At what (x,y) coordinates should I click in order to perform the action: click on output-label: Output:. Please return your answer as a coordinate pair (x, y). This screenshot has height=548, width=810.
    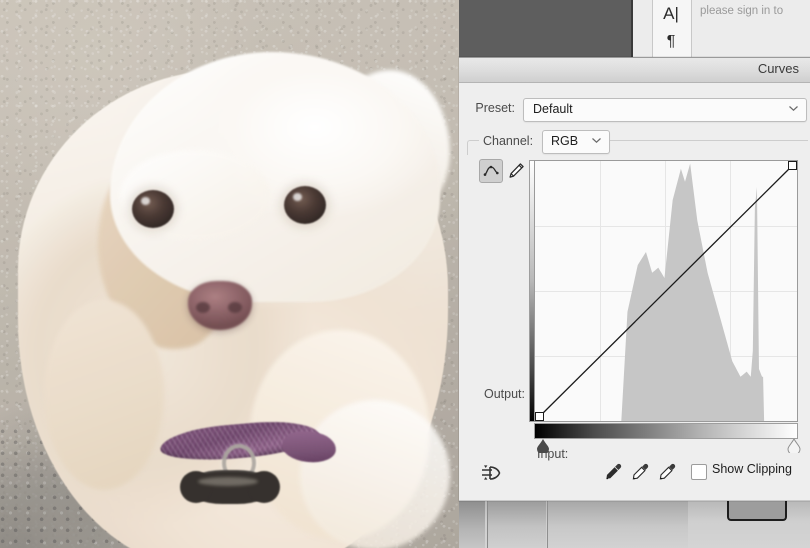
    Looking at the image, I should click on (504, 394).